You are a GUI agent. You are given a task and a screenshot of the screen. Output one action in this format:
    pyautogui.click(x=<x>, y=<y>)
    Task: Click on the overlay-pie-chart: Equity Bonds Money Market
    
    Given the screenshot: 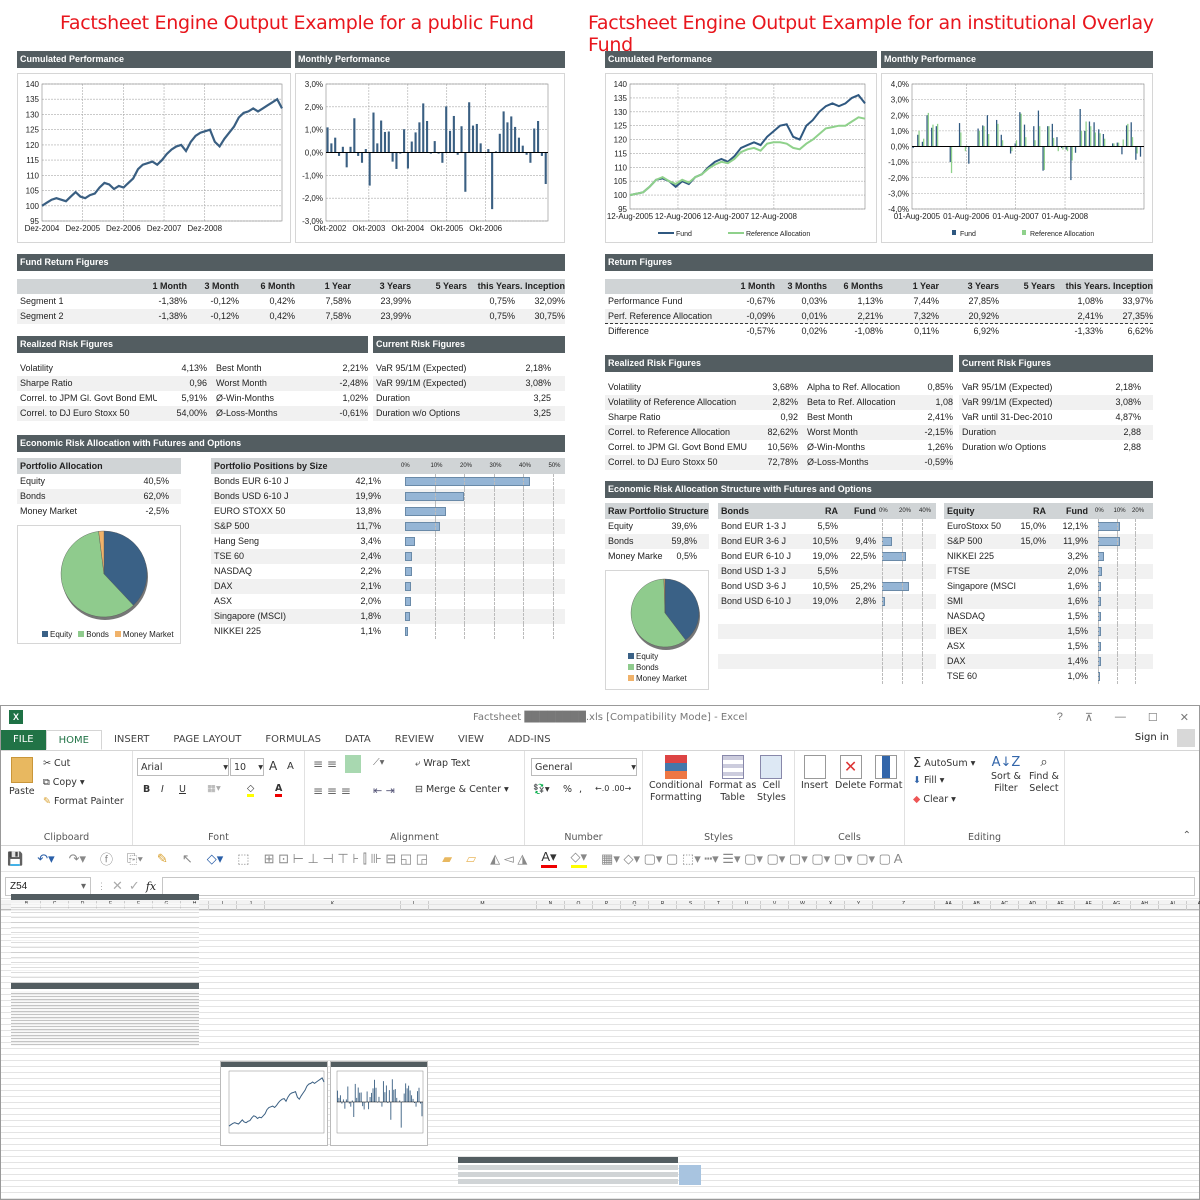 What is the action you would take?
    pyautogui.click(x=657, y=630)
    